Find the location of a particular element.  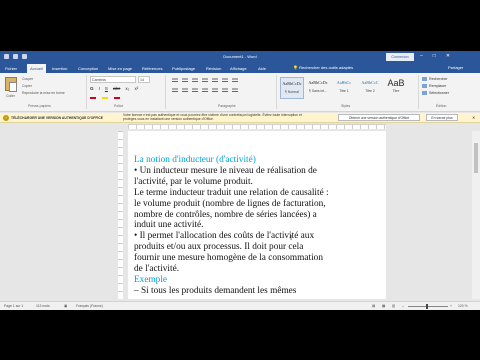

style-sample: AaBbCc is located at coordinates (344, 82).